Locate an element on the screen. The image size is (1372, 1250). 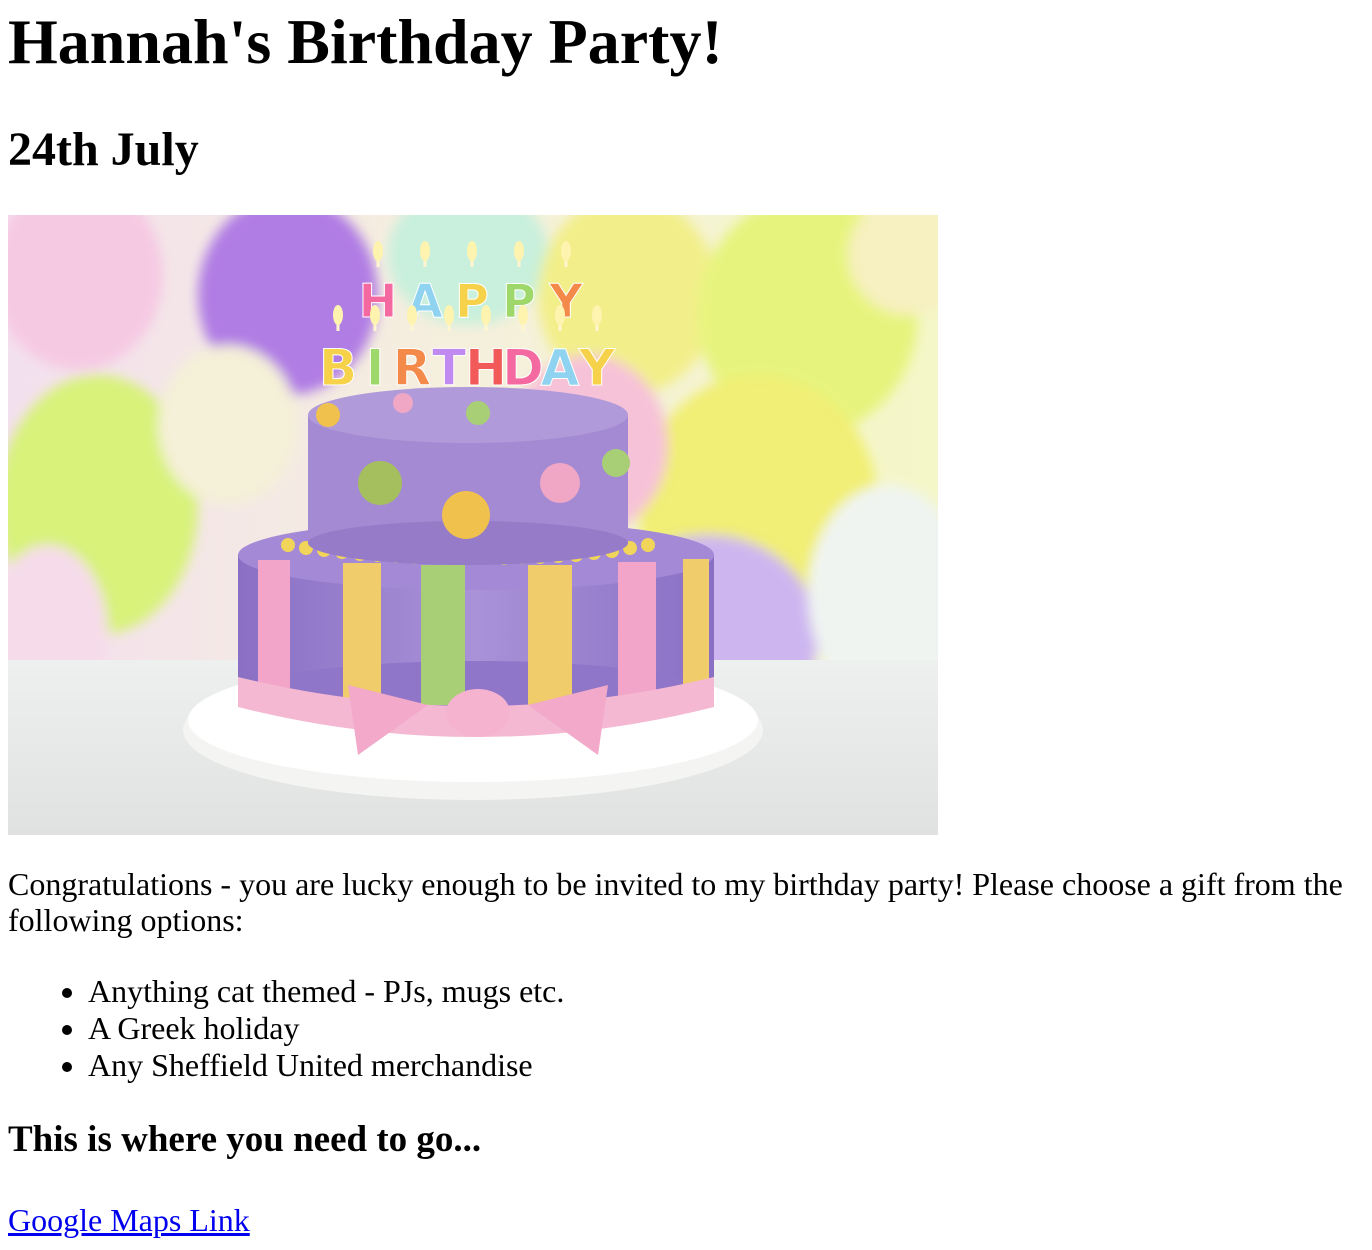
candle-letter: T is located at coordinates (449, 368).